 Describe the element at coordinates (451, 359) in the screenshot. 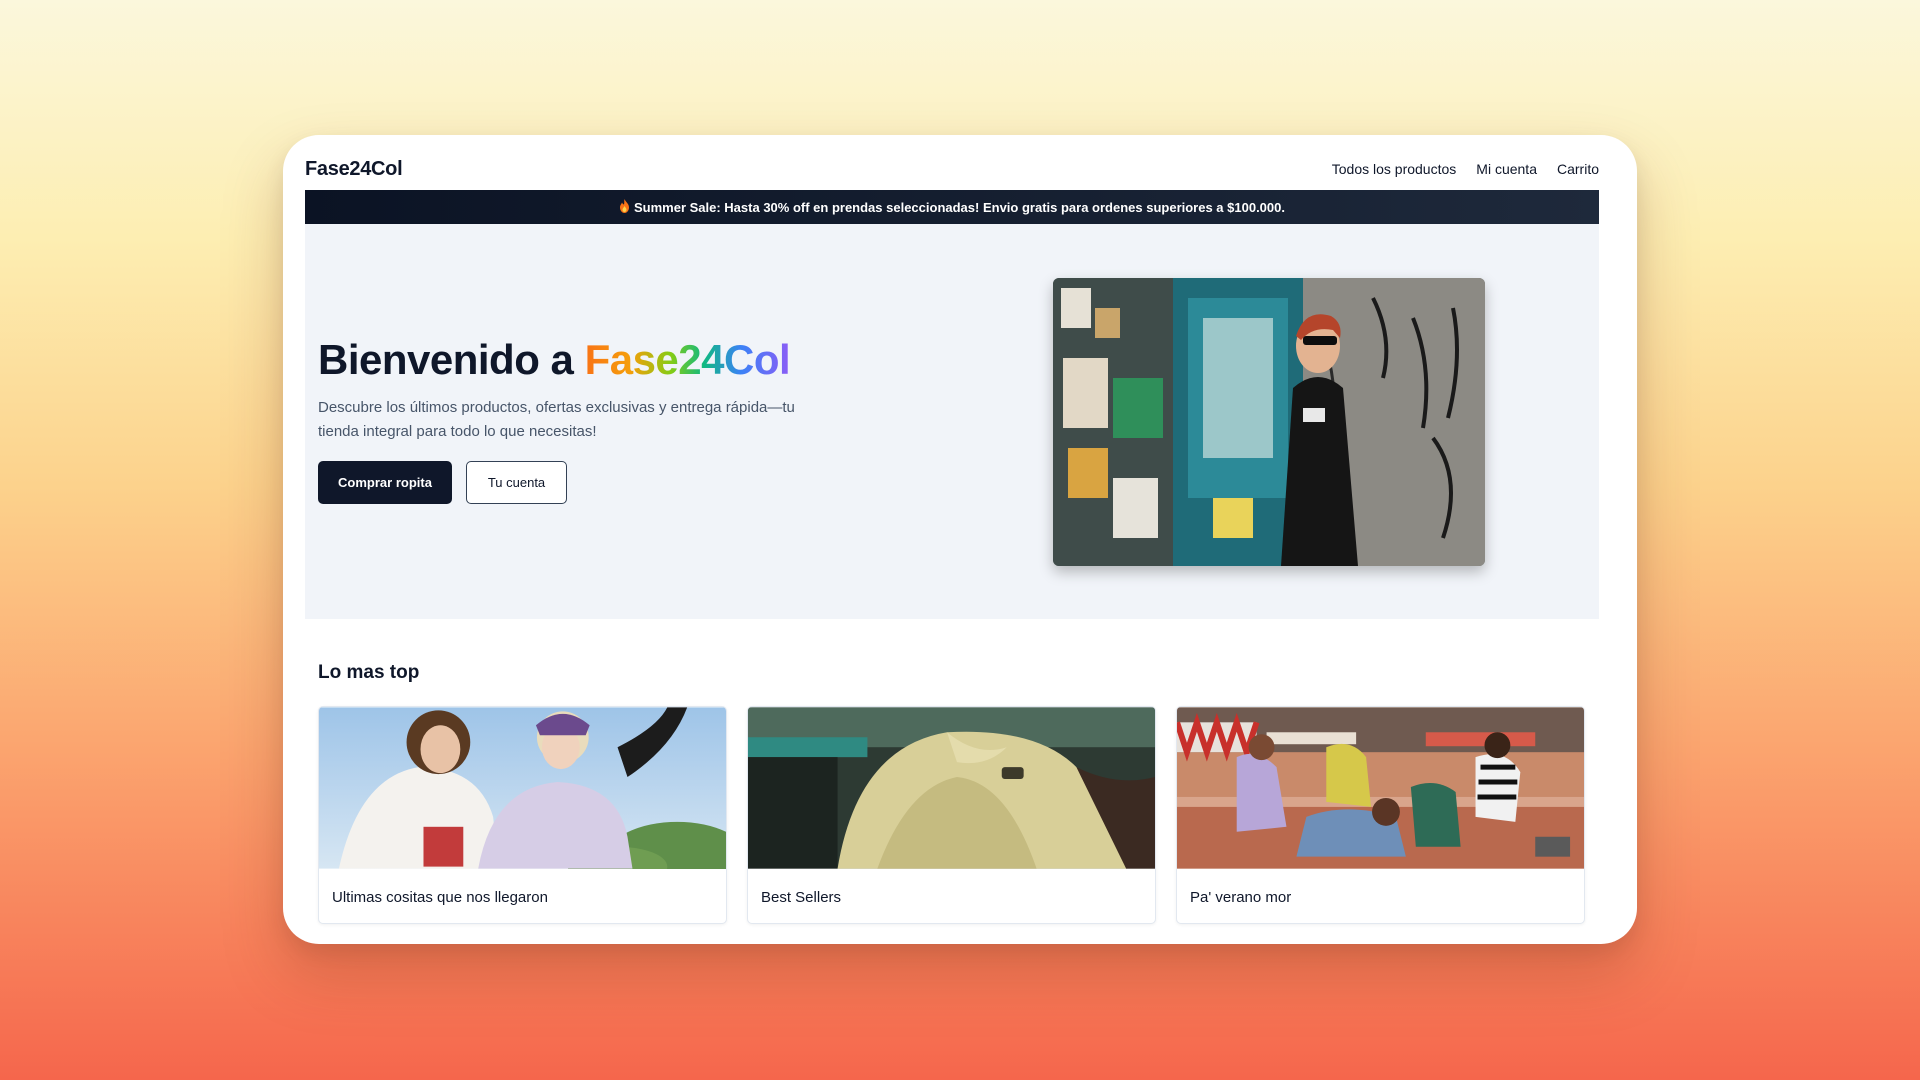

I see `hero-title-prefix: Bienvenido a` at that location.